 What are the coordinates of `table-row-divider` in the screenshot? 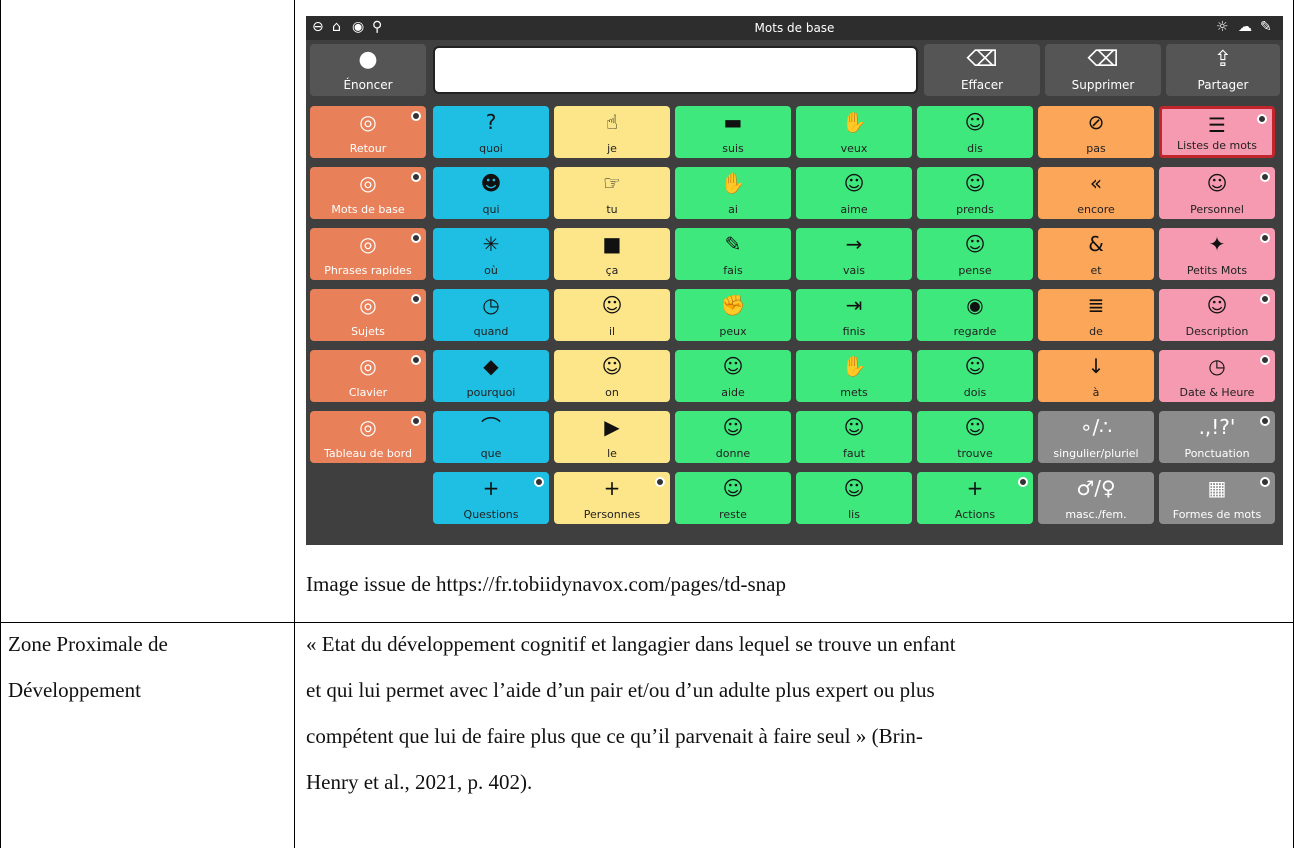 It's located at (647, 622).